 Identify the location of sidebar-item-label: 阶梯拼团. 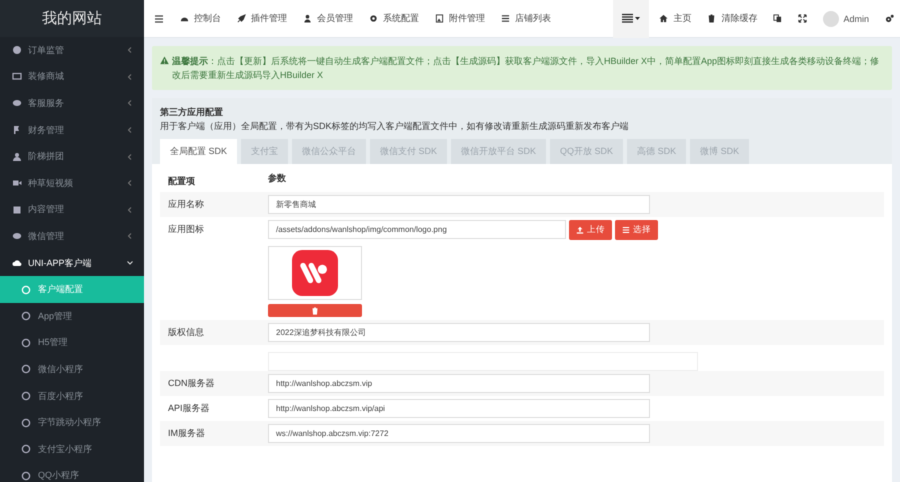
(46, 157).